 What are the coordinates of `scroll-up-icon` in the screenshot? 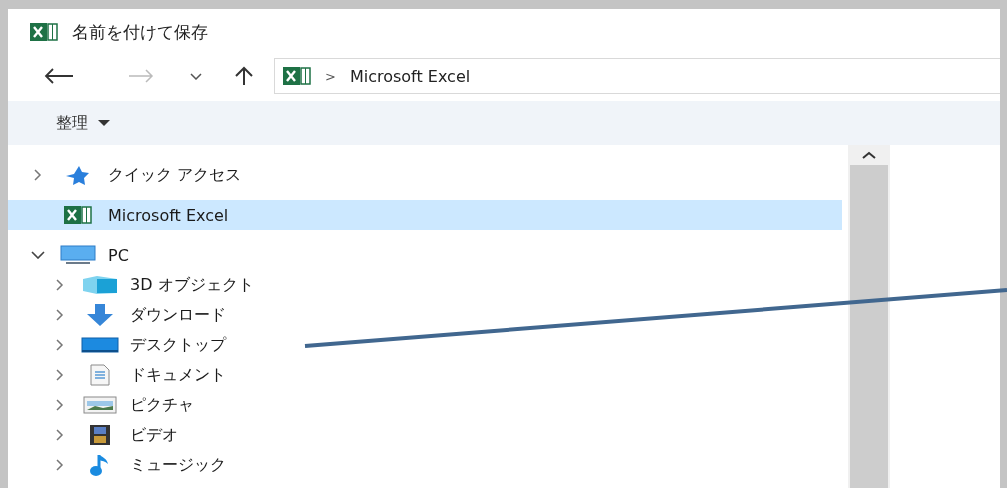 It's located at (869, 155).